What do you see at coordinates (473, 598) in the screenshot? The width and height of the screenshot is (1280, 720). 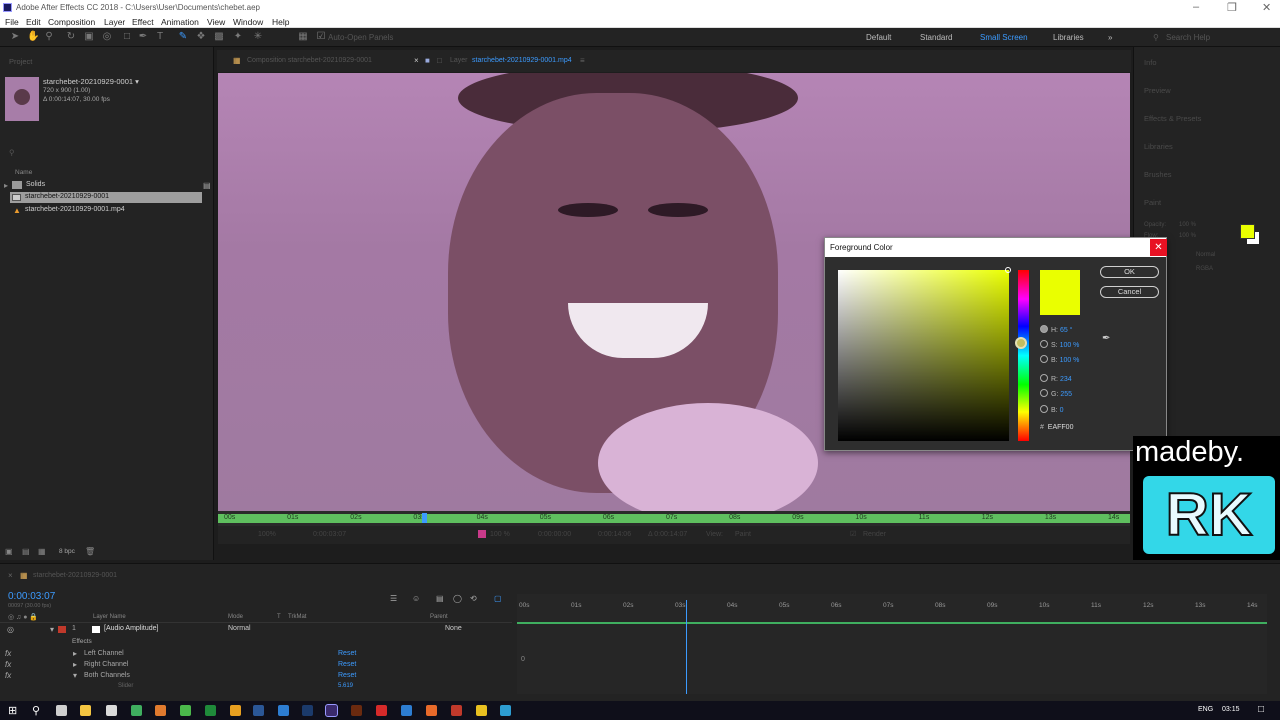 I see `graph-editor-icon: ⟲` at bounding box center [473, 598].